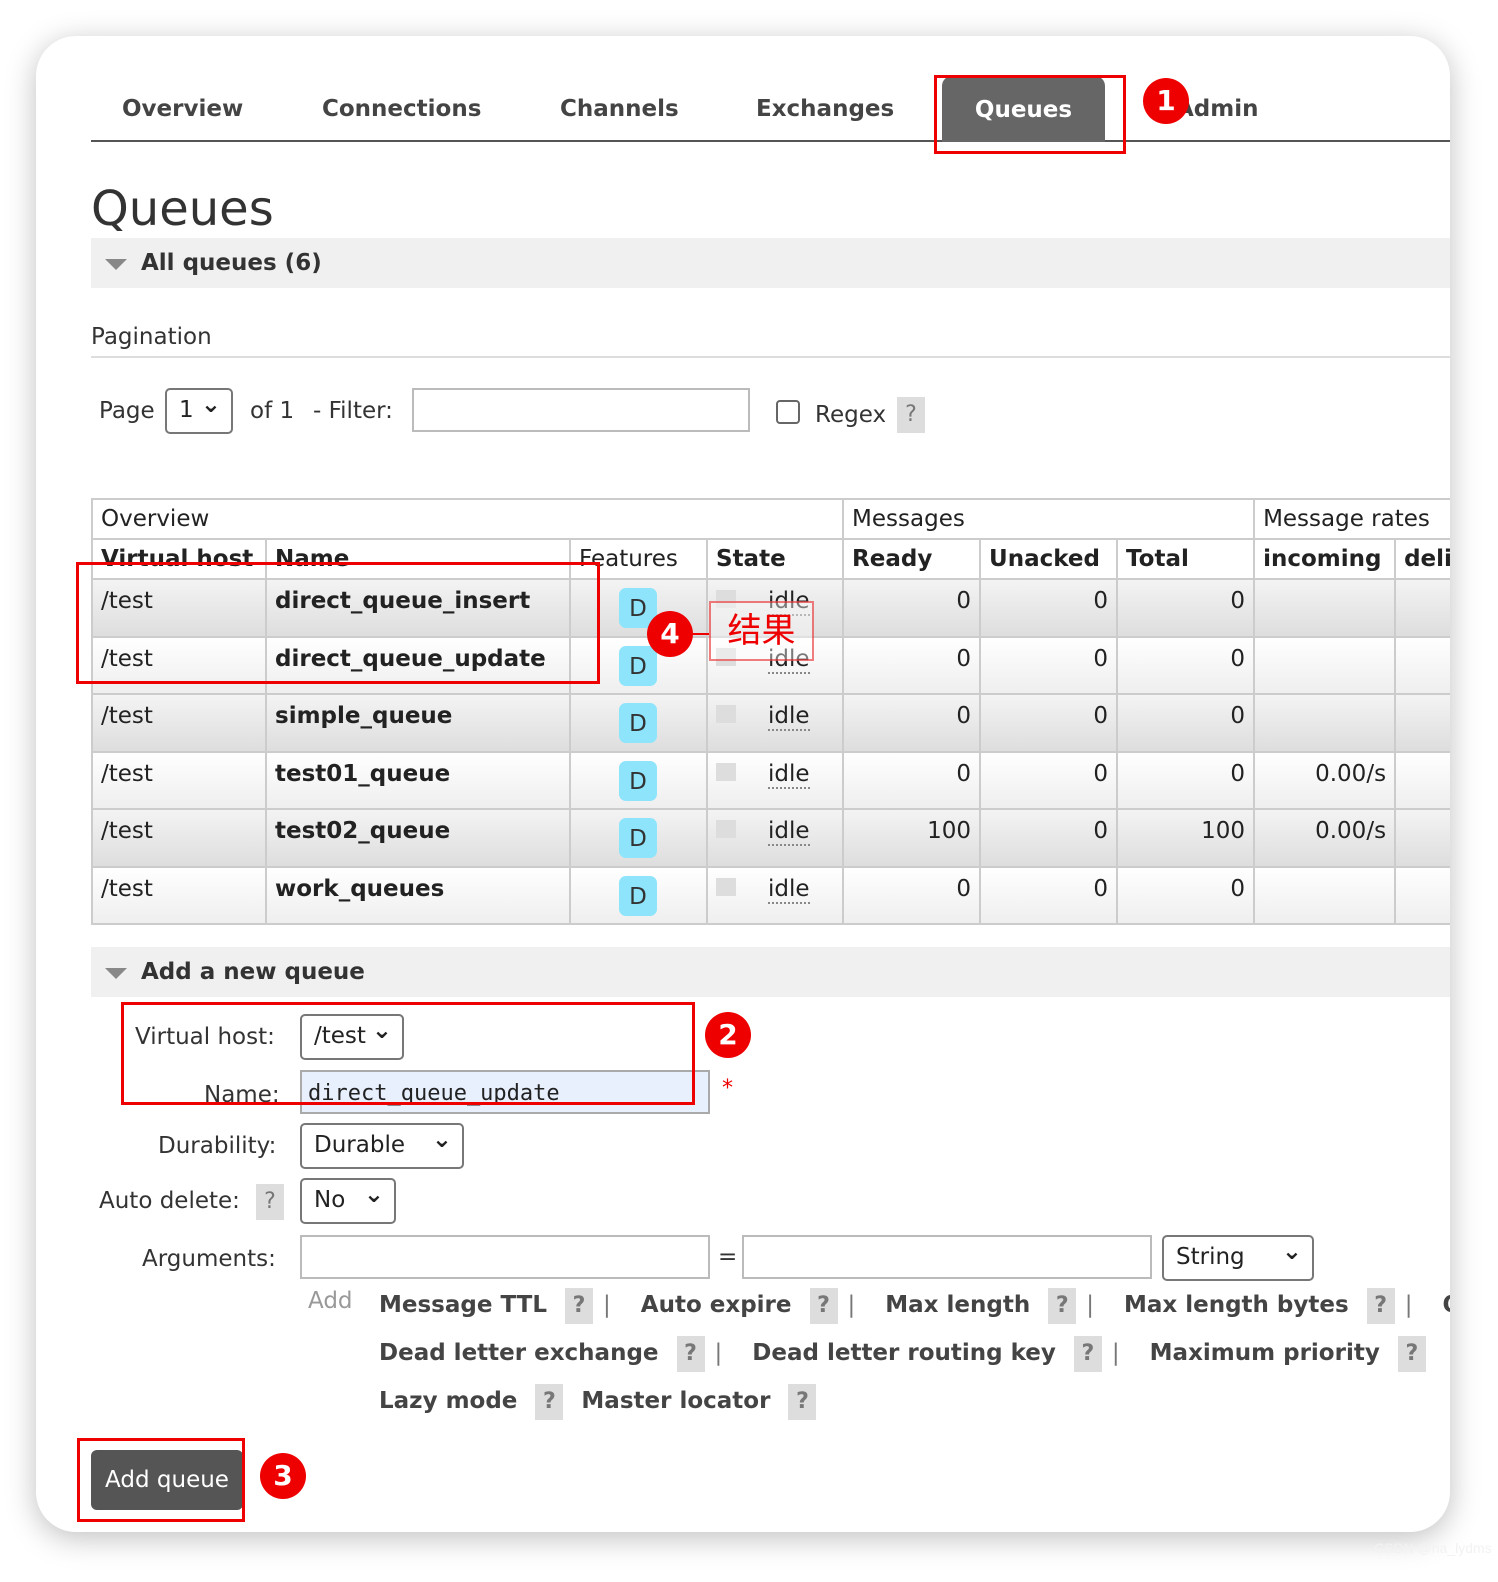 This screenshot has width=1498, height=1582. What do you see at coordinates (1210, 1257) in the screenshot?
I see `argument-type-value: String` at bounding box center [1210, 1257].